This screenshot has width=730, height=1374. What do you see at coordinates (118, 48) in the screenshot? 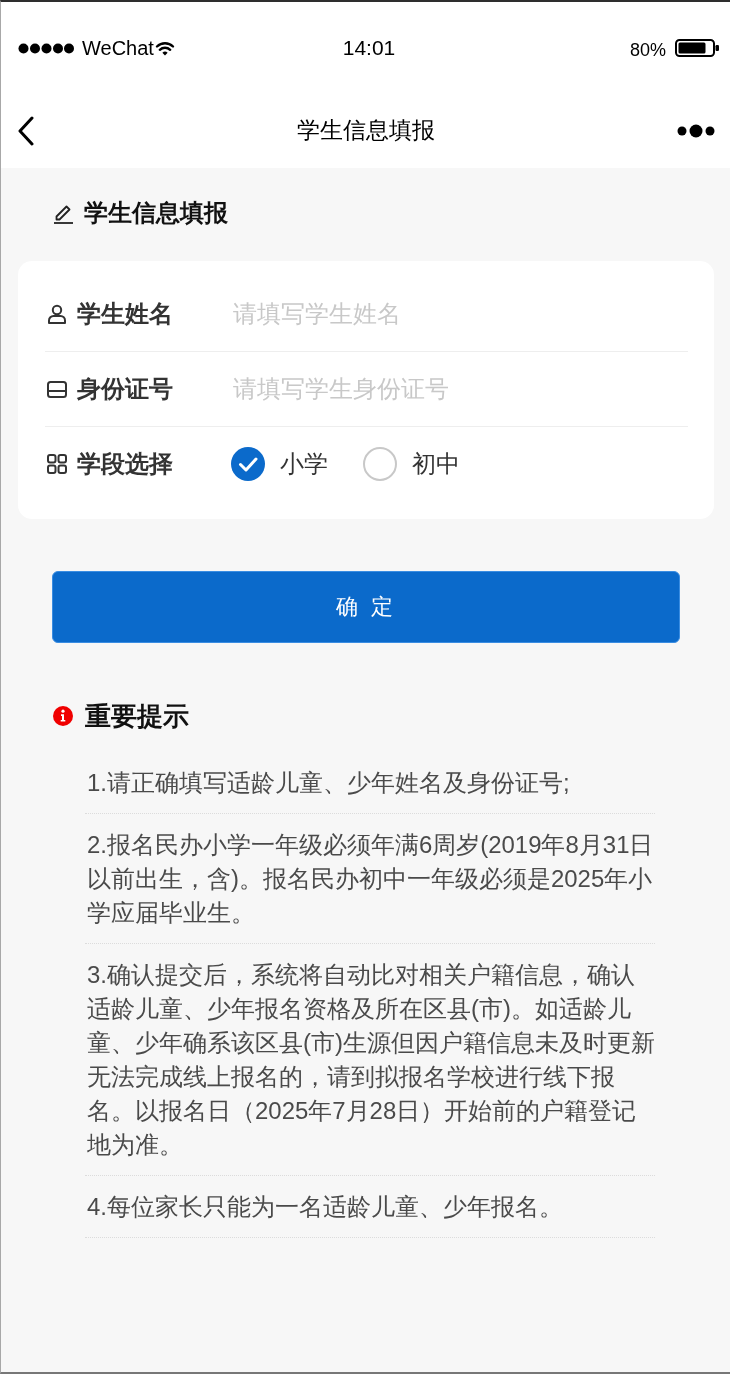
I see `carrier-name: WeChat` at bounding box center [118, 48].